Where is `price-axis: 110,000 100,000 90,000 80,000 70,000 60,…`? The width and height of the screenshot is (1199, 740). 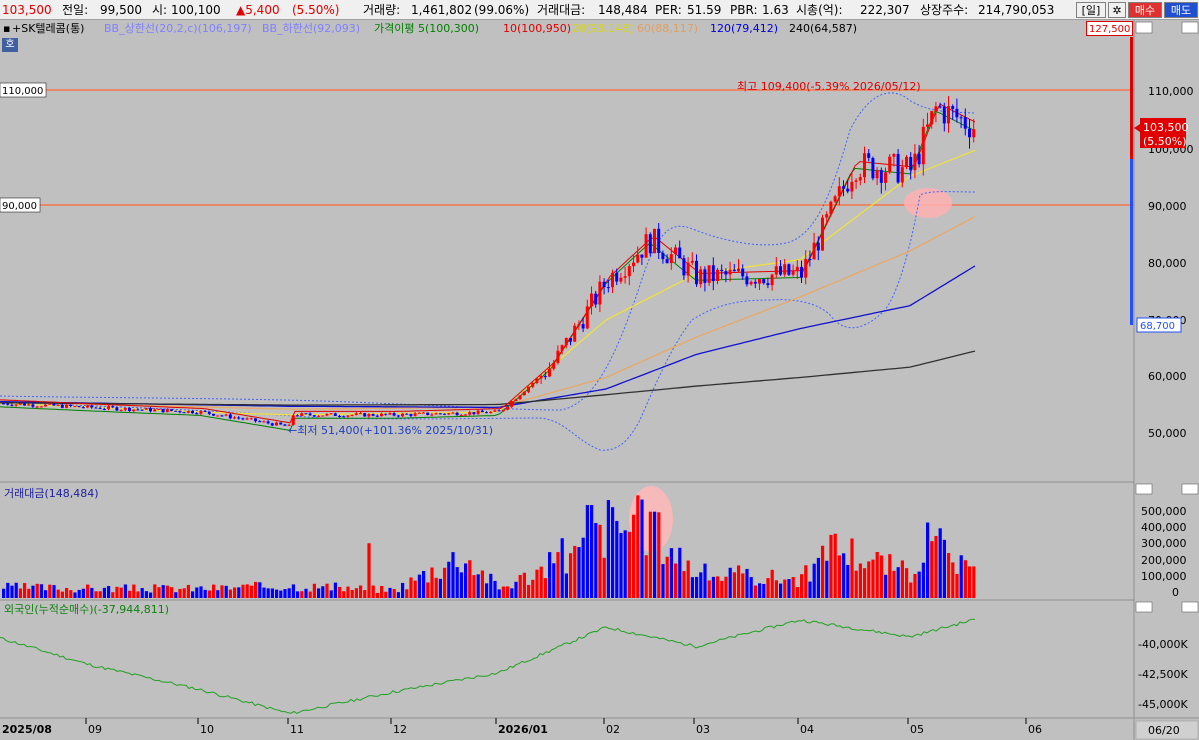 price-axis: 110,000 100,000 90,000 80,000 70,000 60,… is located at coordinates (1162, 238).